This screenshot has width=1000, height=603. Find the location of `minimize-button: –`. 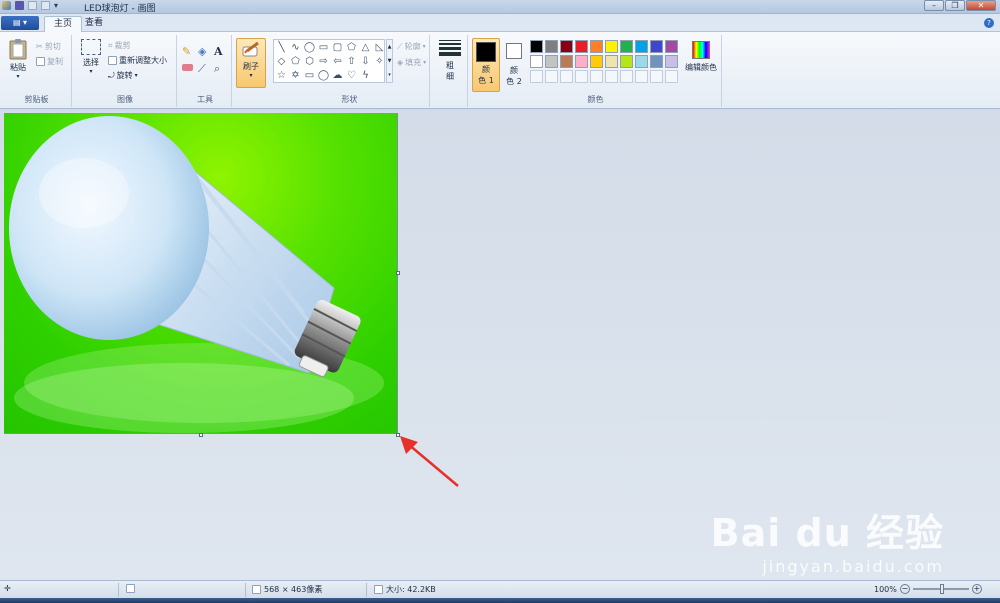

minimize-button: – is located at coordinates (934, 5).